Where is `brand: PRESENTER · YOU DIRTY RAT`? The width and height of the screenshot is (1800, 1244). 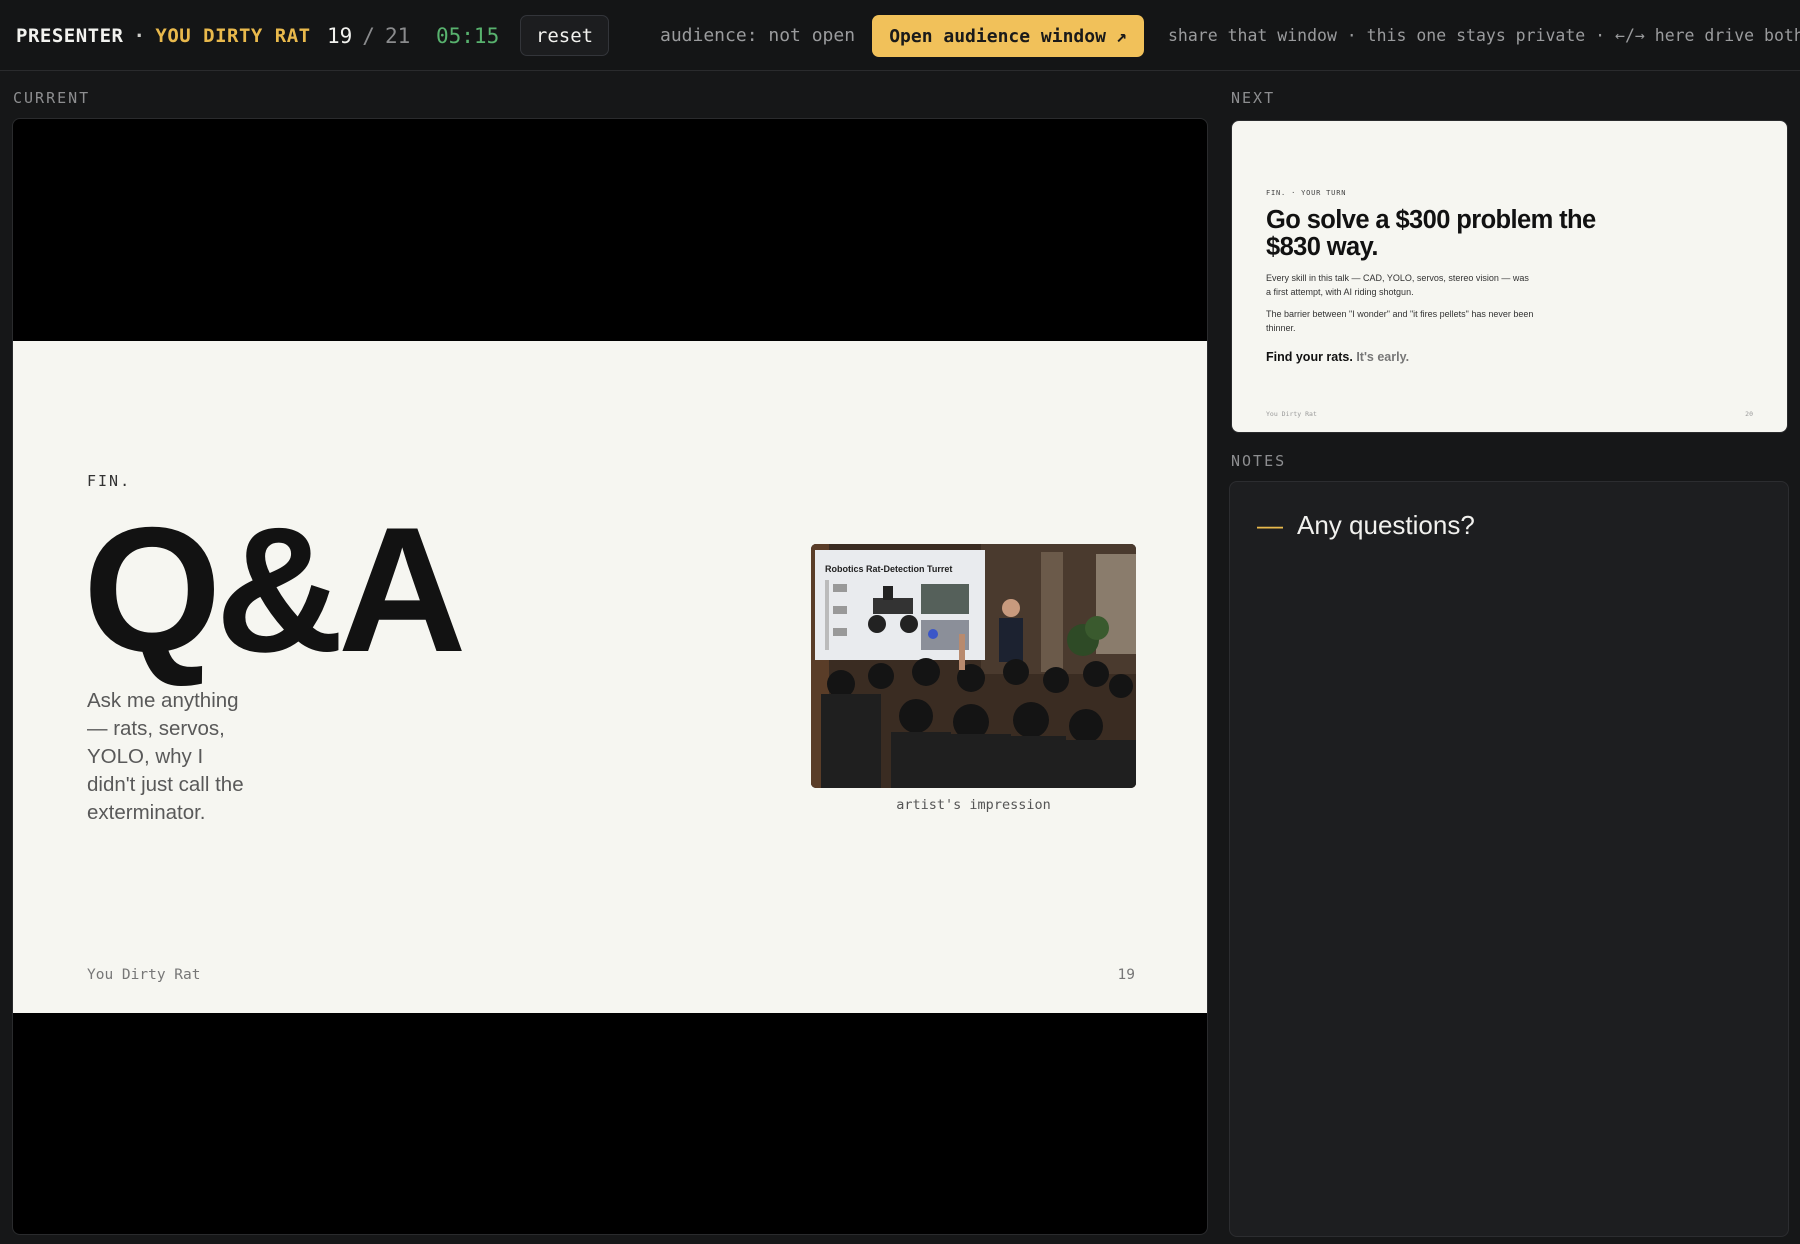 brand: PRESENTER · YOU DIRTY RAT is located at coordinates (163, 35).